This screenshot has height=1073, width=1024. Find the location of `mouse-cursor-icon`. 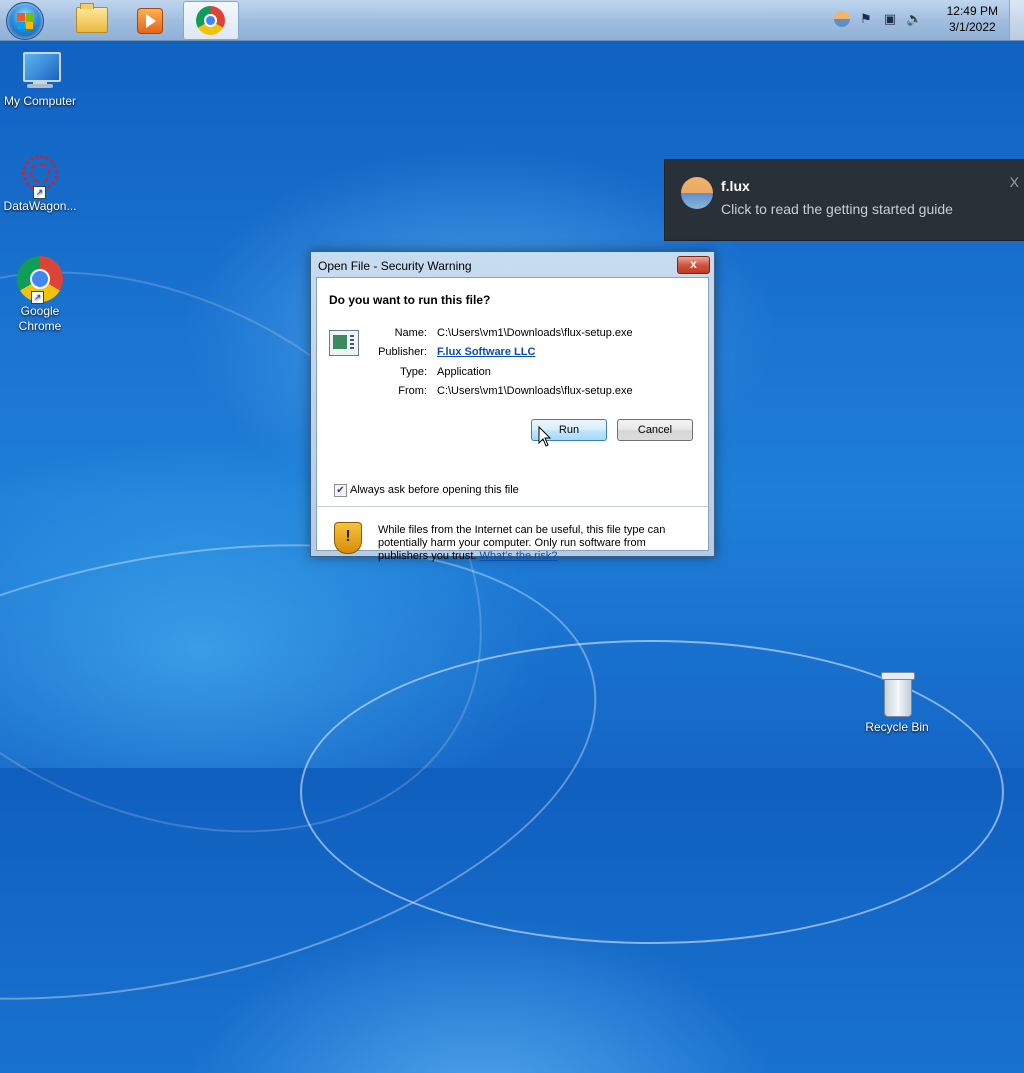

mouse-cursor-icon is located at coordinates (545, 436).